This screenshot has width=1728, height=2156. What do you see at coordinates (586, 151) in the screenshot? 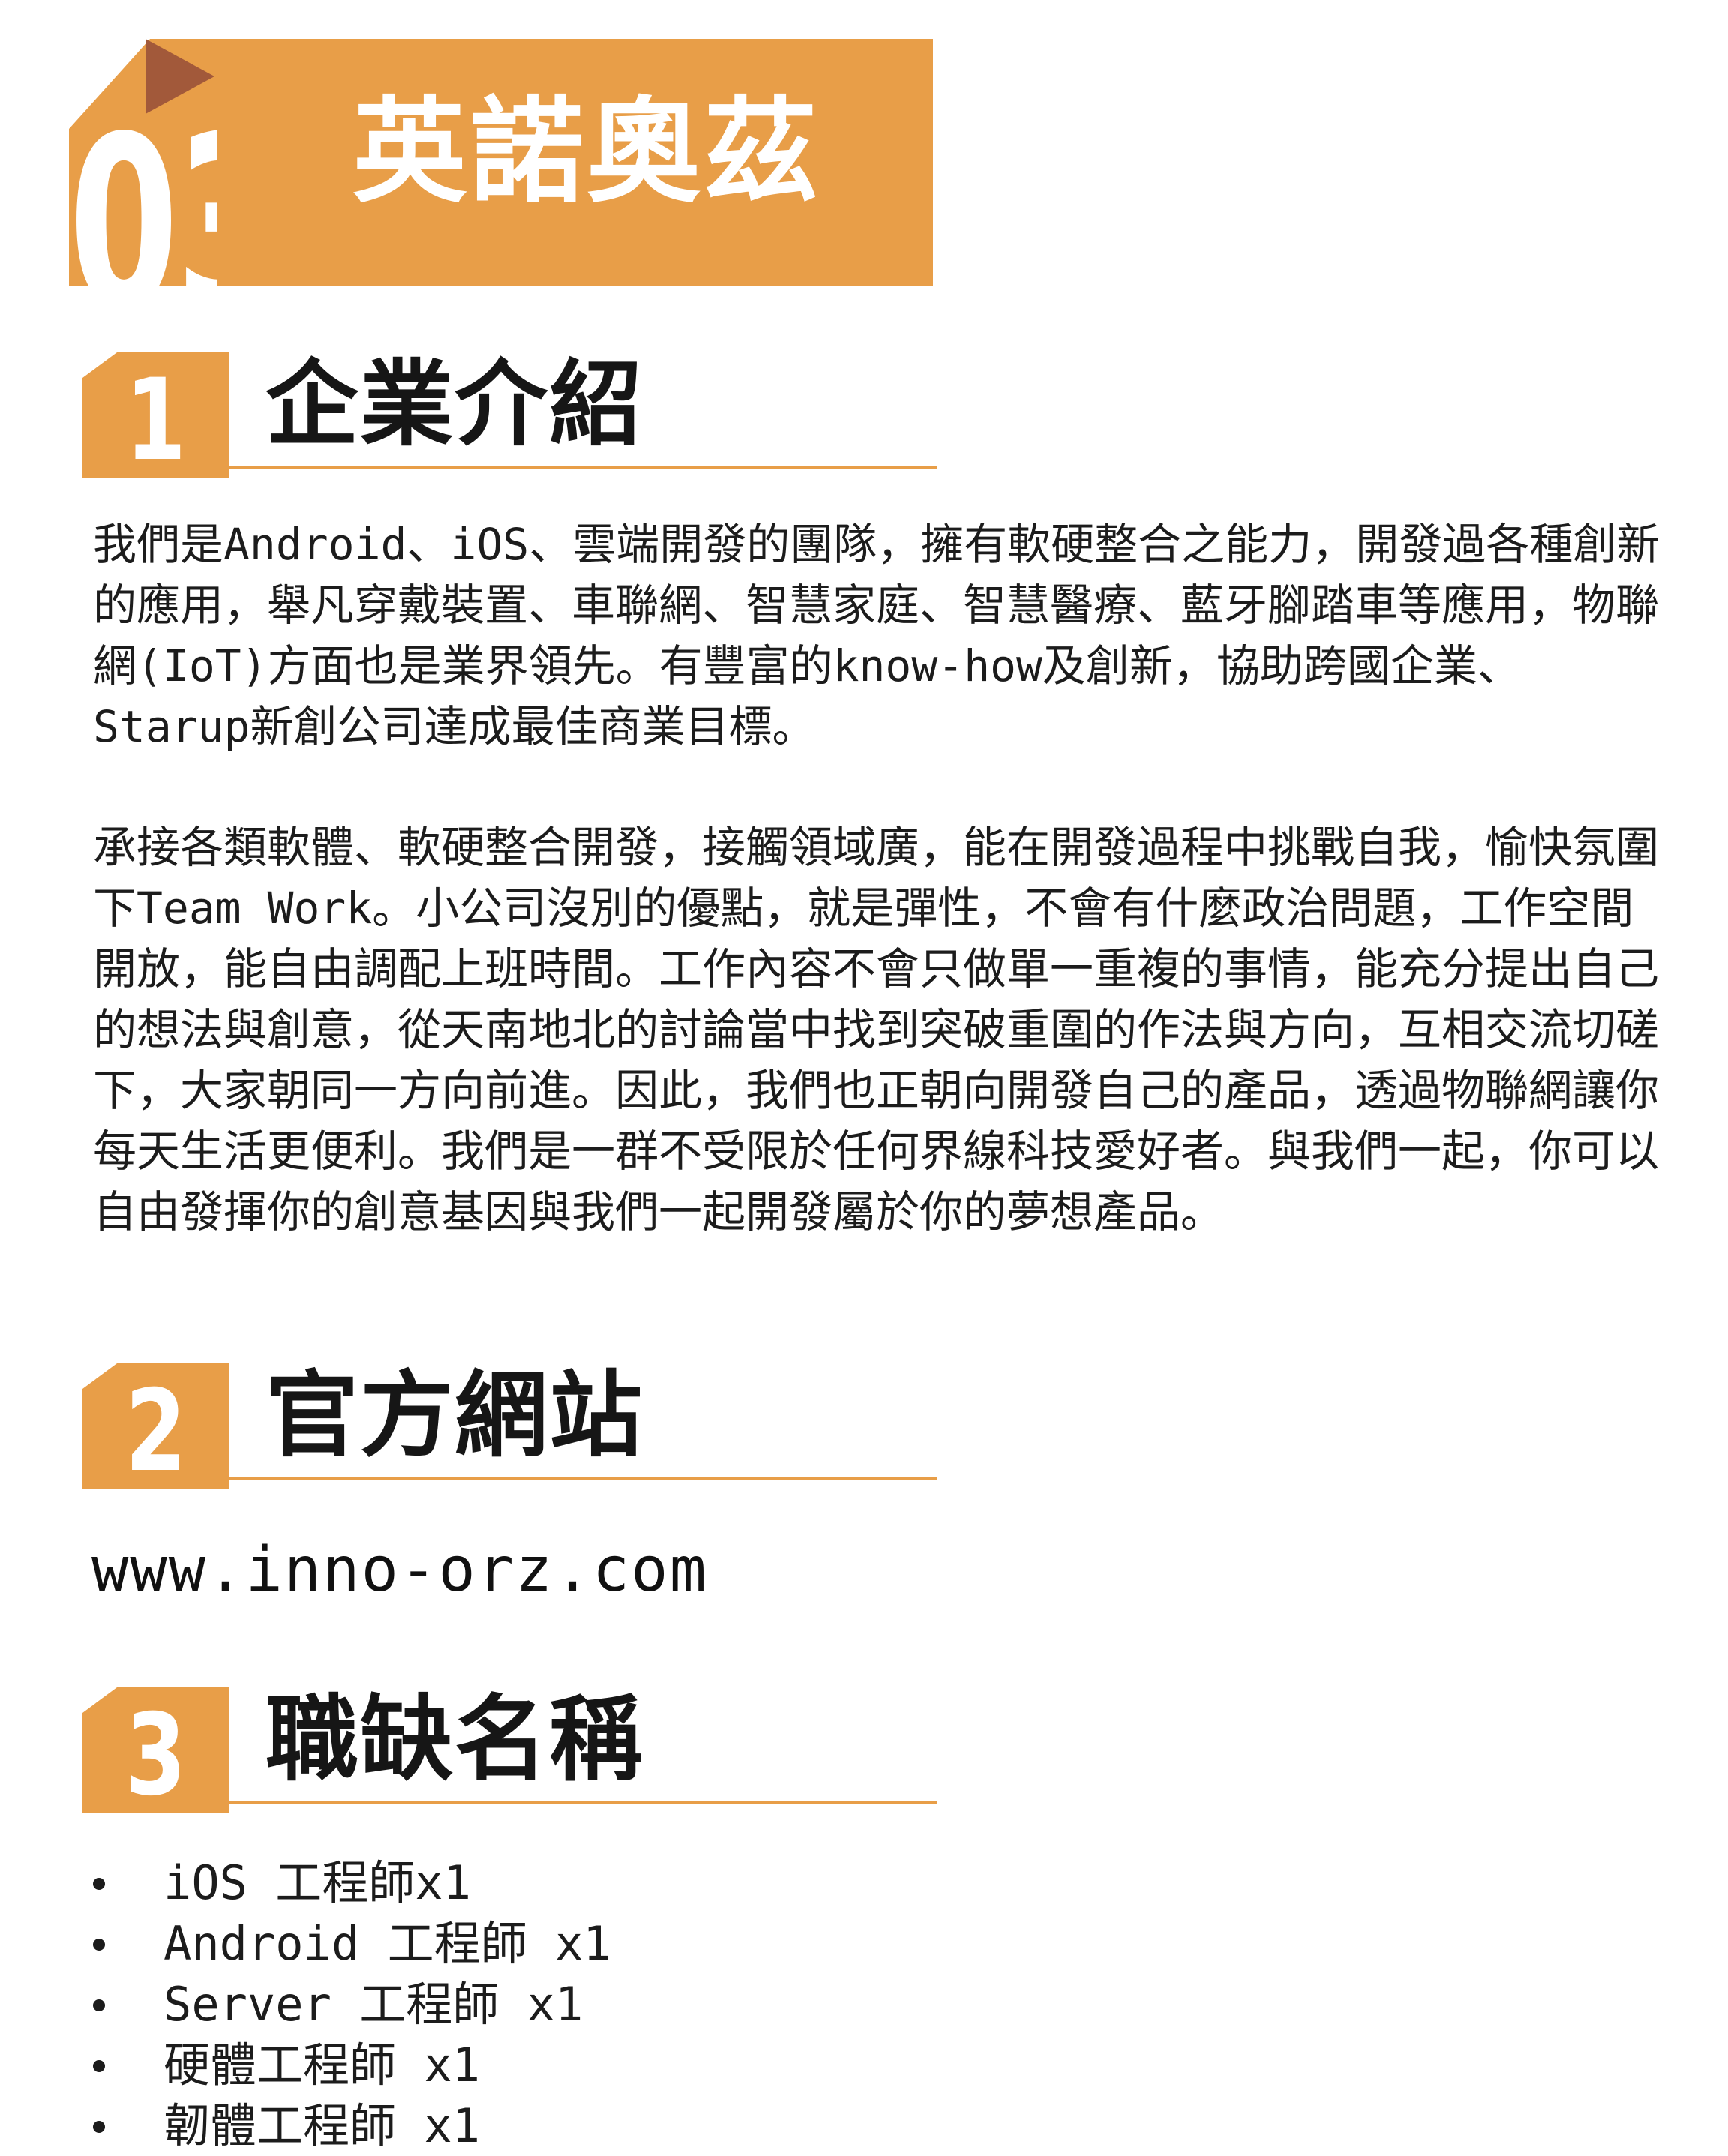
I see `company-name: 英諾奧茲` at bounding box center [586, 151].